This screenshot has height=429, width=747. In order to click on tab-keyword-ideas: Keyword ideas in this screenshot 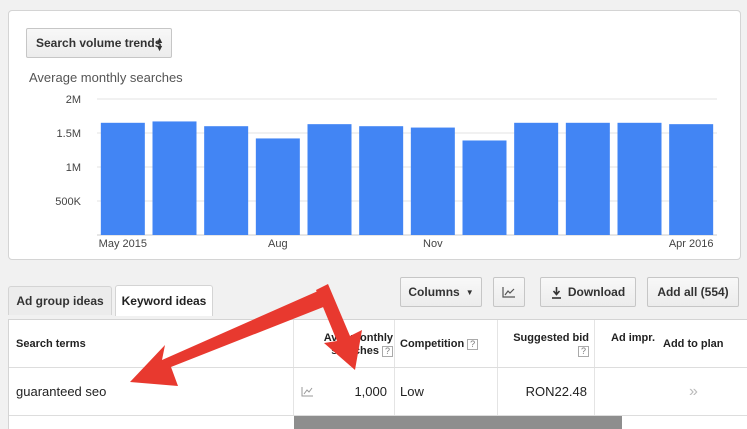, I will do `click(164, 300)`.